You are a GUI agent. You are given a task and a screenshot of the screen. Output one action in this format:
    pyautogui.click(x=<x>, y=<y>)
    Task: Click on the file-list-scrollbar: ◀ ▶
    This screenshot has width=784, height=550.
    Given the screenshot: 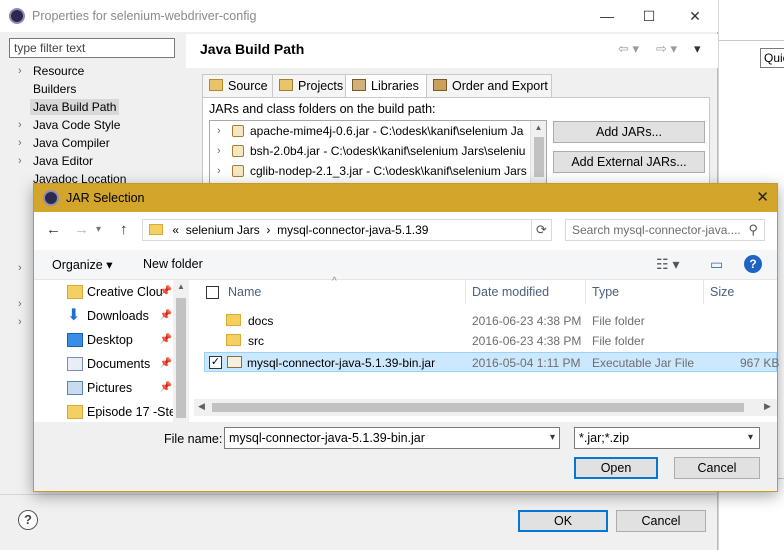 What is the action you would take?
    pyautogui.click(x=485, y=407)
    